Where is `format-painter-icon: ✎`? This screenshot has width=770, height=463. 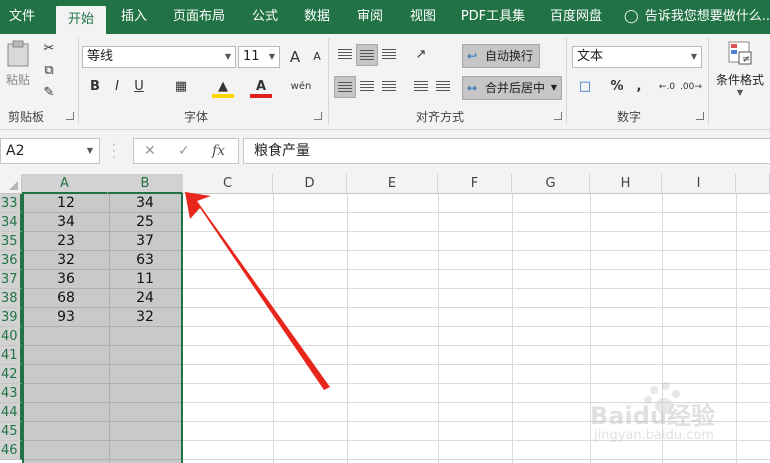
format-painter-icon: ✎ is located at coordinates (49, 93).